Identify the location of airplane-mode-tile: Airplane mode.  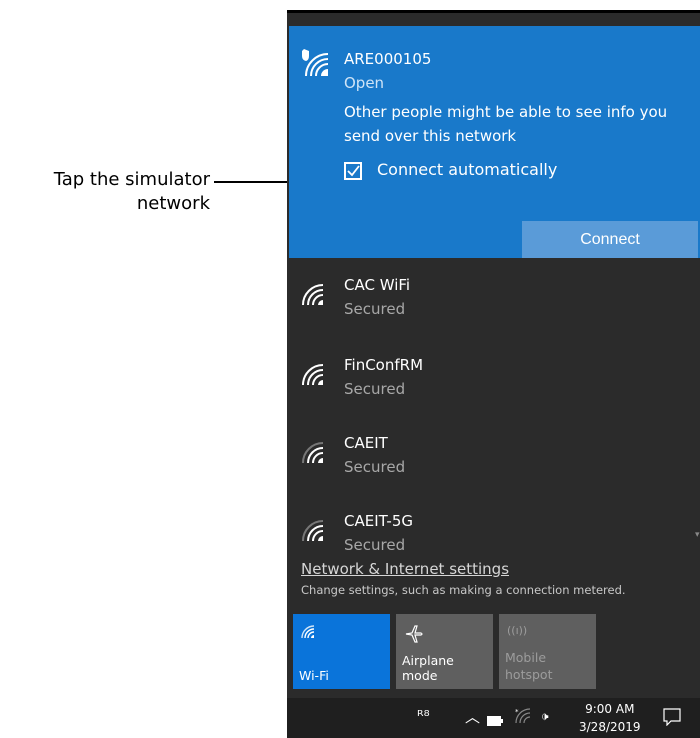
(444, 651).